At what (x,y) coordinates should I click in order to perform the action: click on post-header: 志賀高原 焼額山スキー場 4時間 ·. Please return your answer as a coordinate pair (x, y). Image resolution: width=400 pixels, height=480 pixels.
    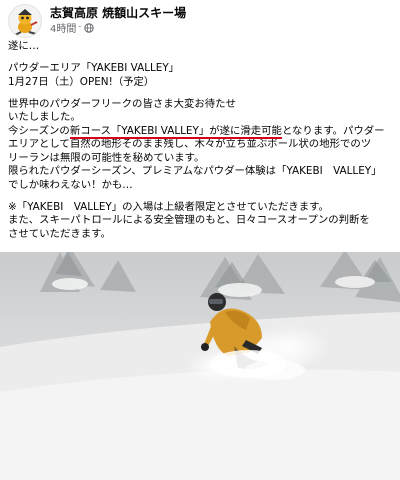
    Looking at the image, I should click on (200, 19).